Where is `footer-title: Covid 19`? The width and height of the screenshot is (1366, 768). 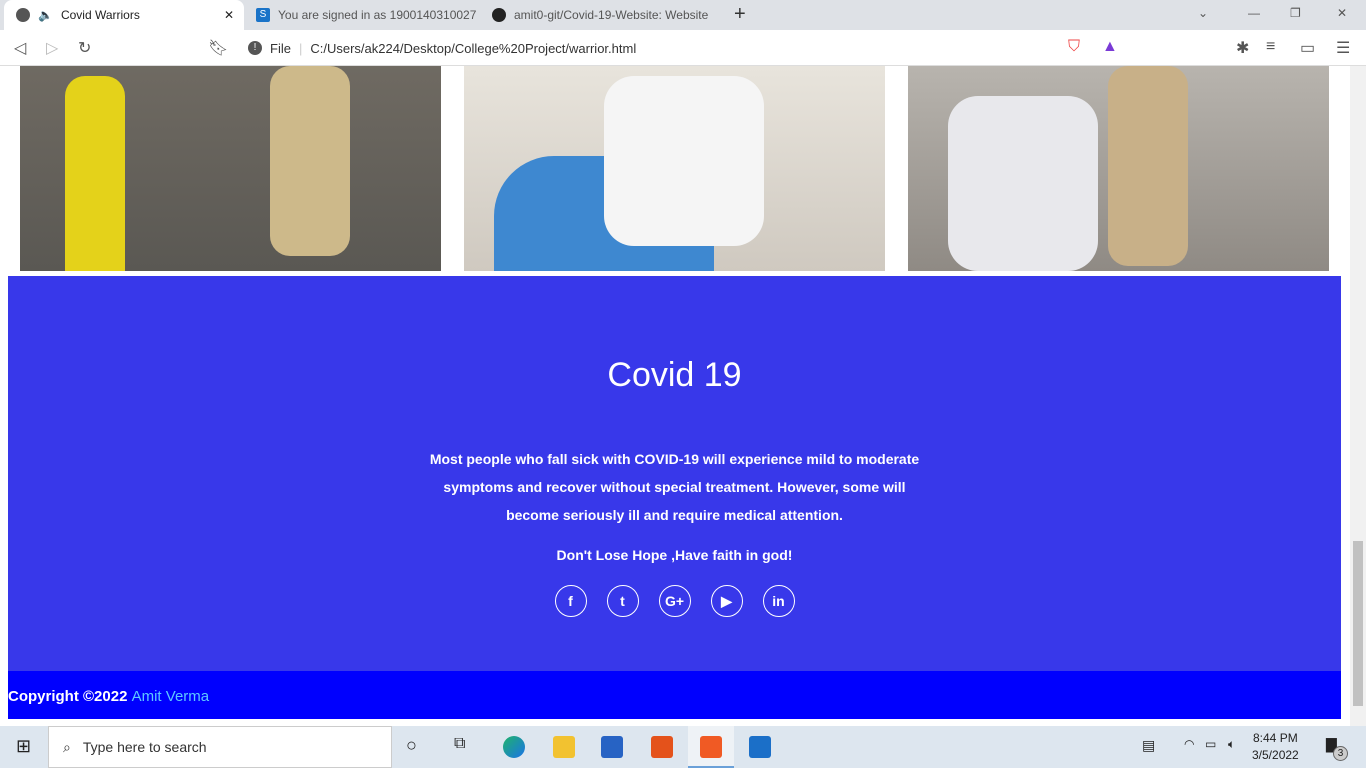 footer-title: Covid 19 is located at coordinates (674, 375).